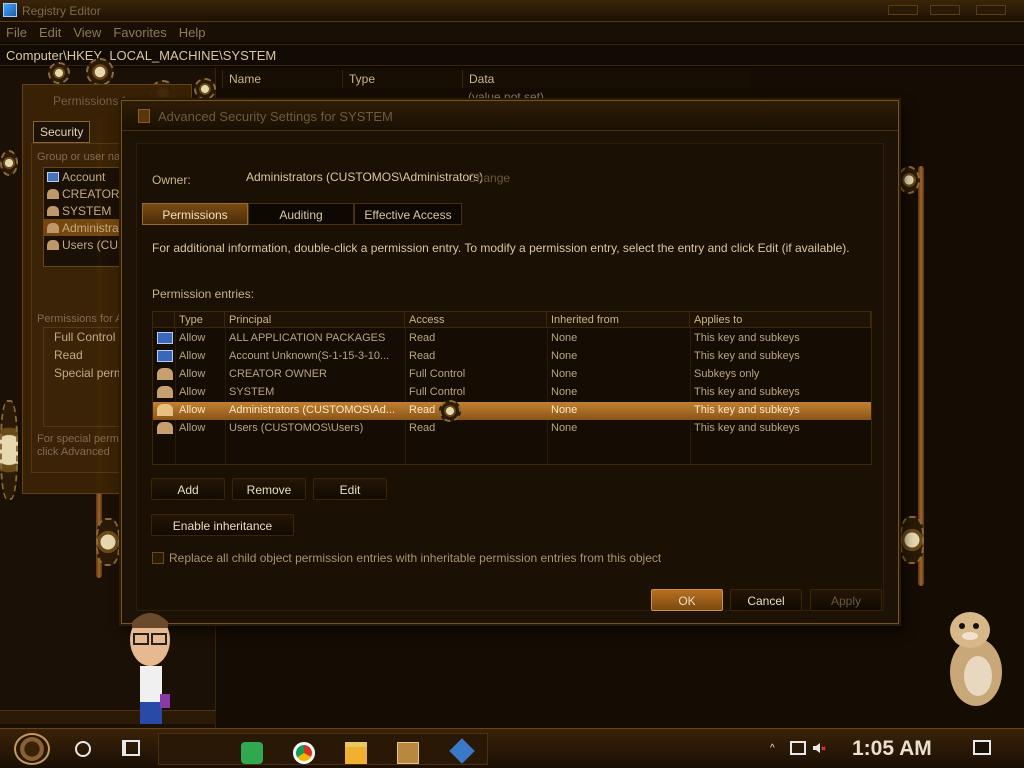  Describe the element at coordinates (727, 374) in the screenshot. I see `cell-applies: Subkeys only` at that location.